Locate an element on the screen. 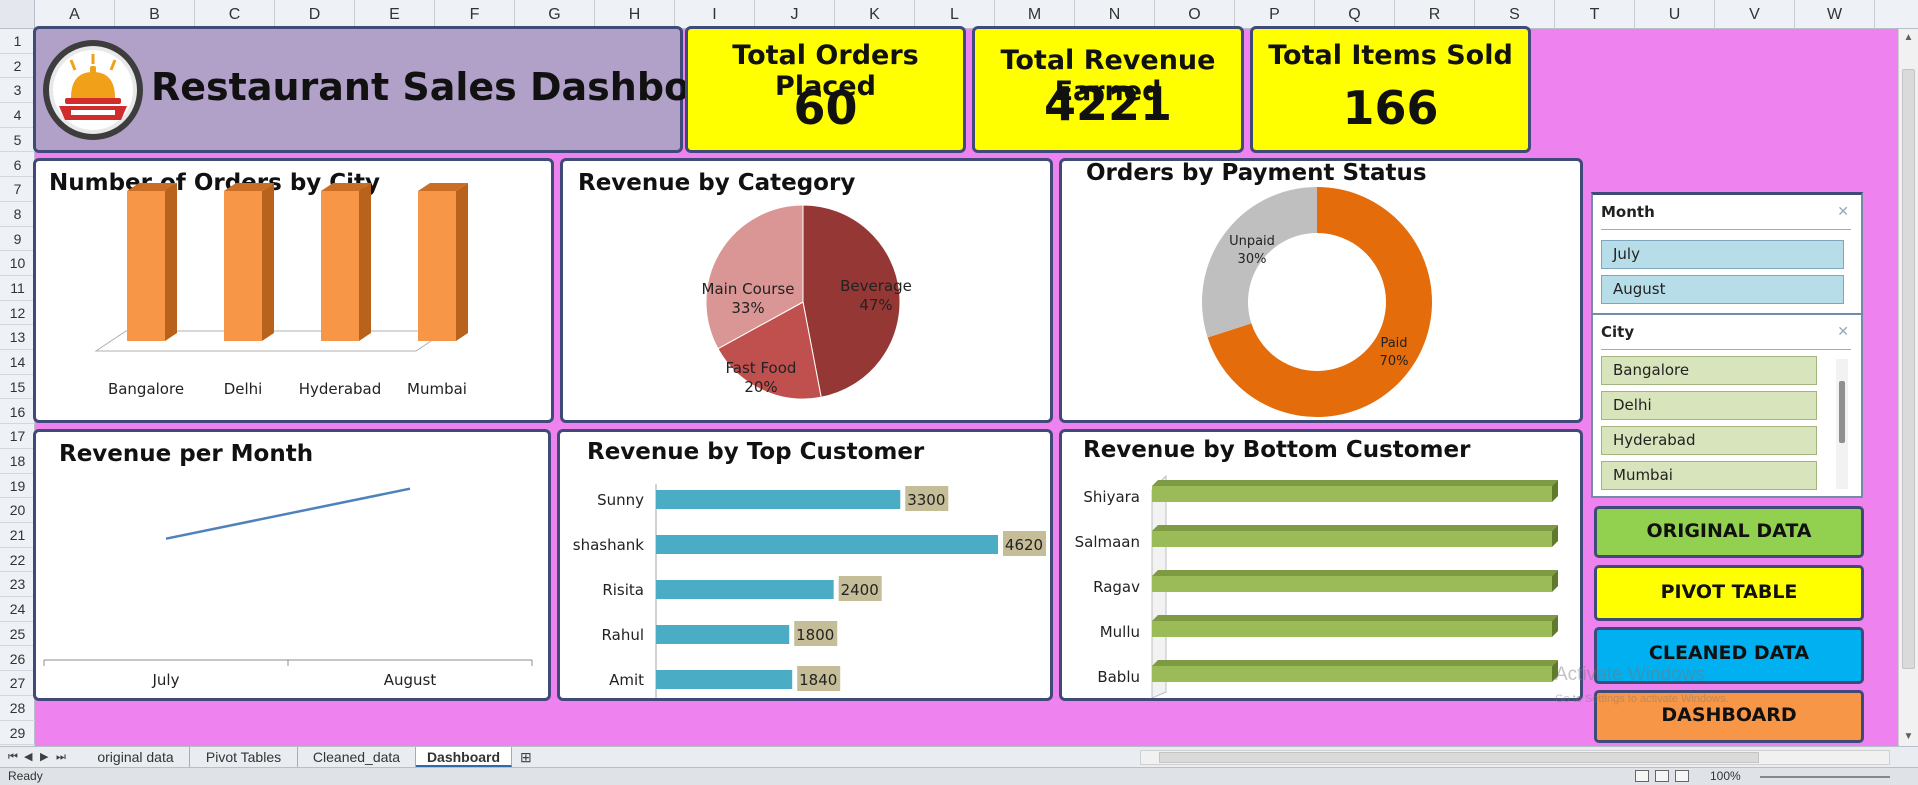  row-header-24: 24 is located at coordinates (17, 609).